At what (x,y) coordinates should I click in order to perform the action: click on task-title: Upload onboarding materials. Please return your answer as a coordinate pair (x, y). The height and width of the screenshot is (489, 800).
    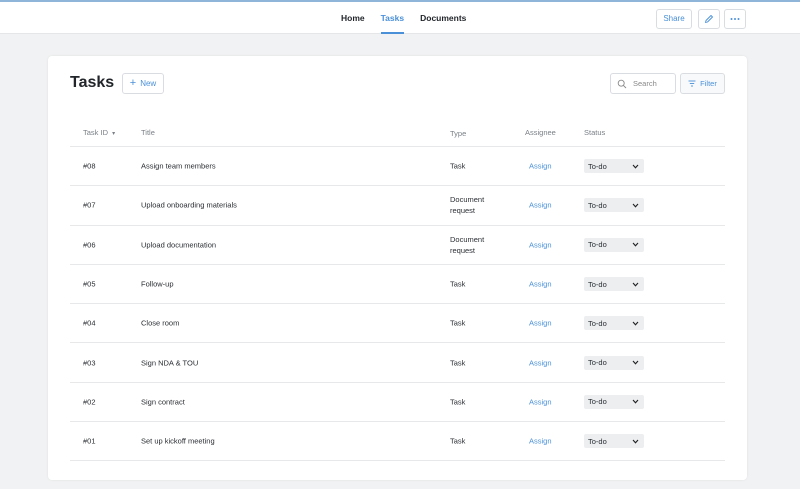
    Looking at the image, I should click on (189, 205).